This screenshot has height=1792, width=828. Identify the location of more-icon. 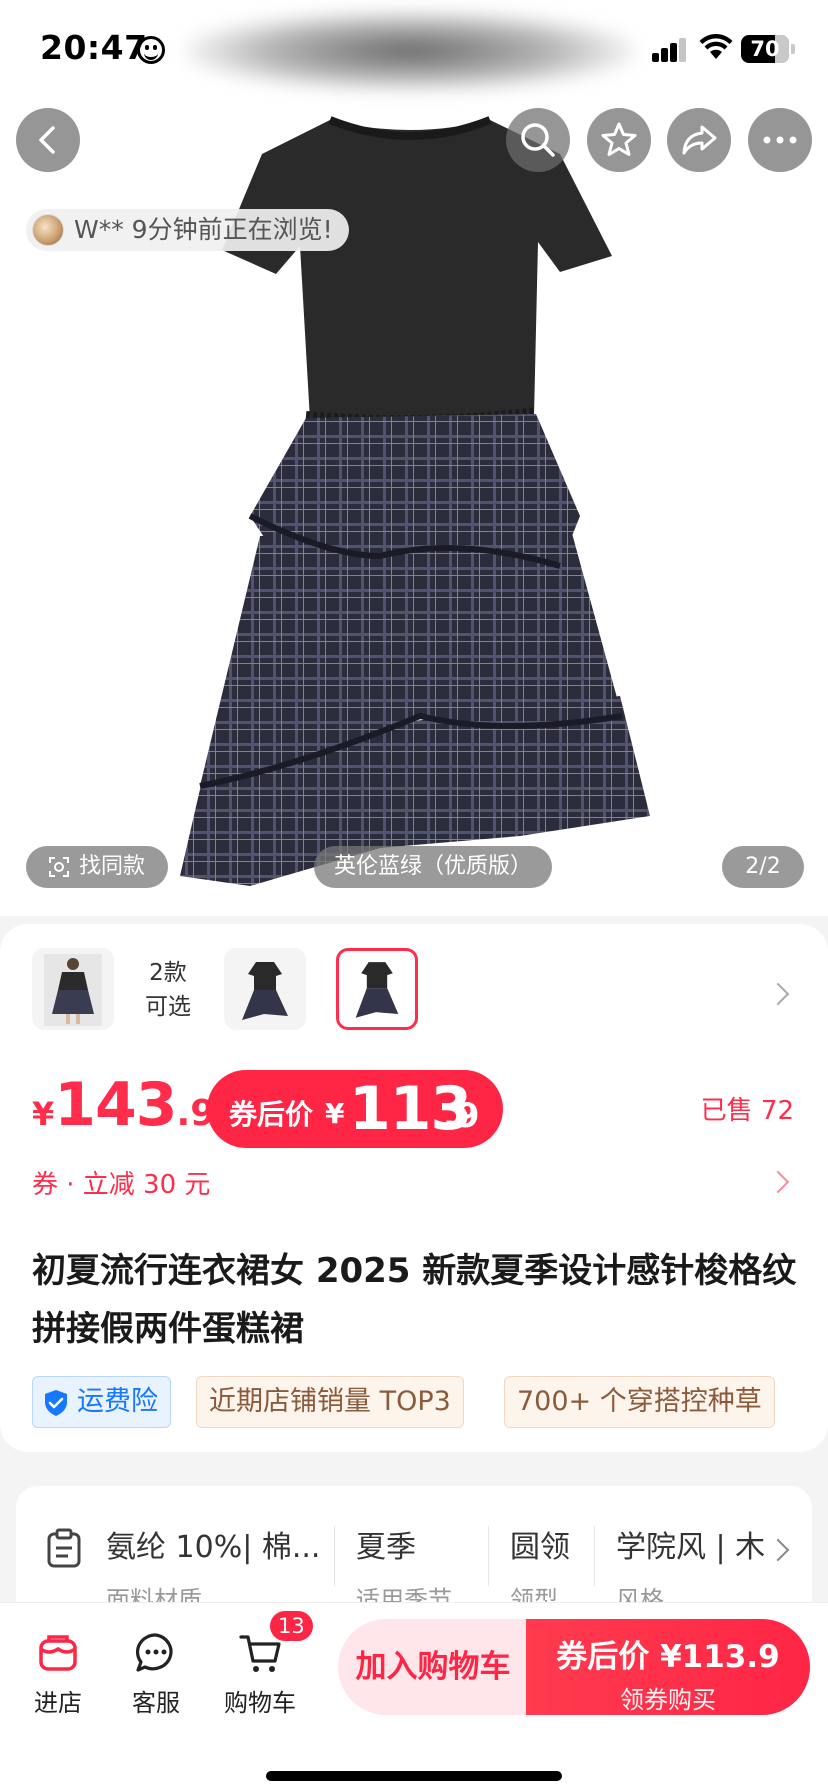
(780, 140).